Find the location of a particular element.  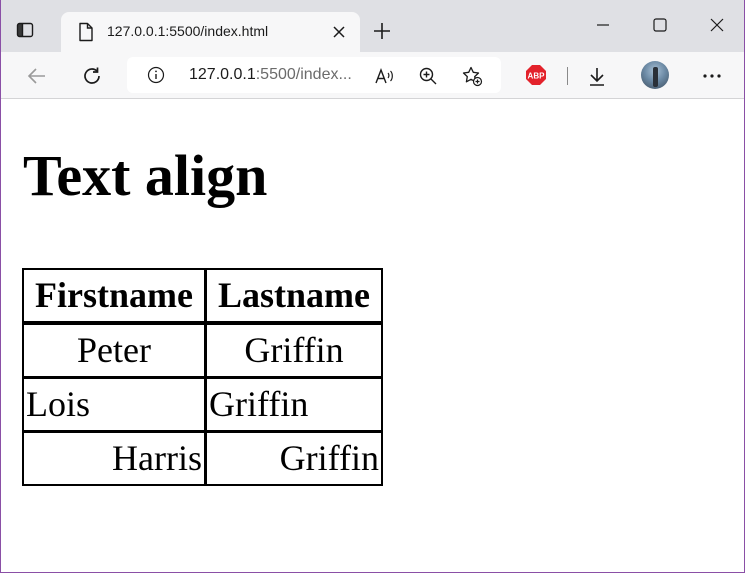

tab-actions-icon is located at coordinates (25, 30).